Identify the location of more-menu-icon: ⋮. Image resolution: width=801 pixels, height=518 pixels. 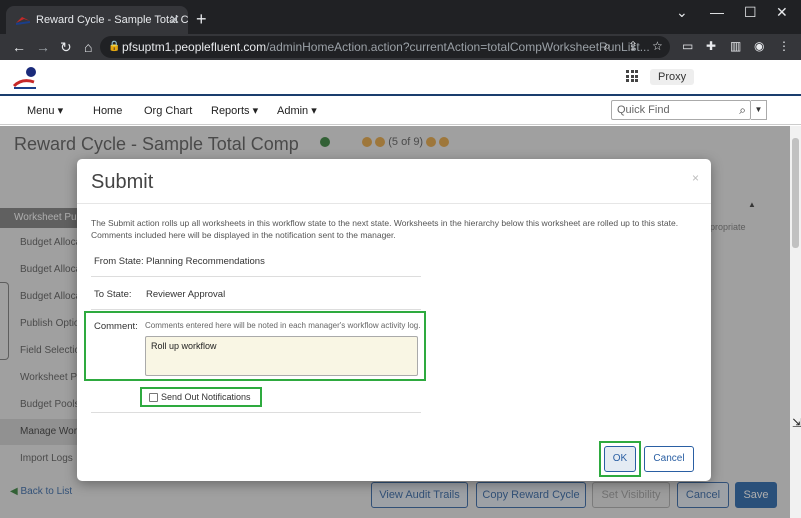
(784, 46).